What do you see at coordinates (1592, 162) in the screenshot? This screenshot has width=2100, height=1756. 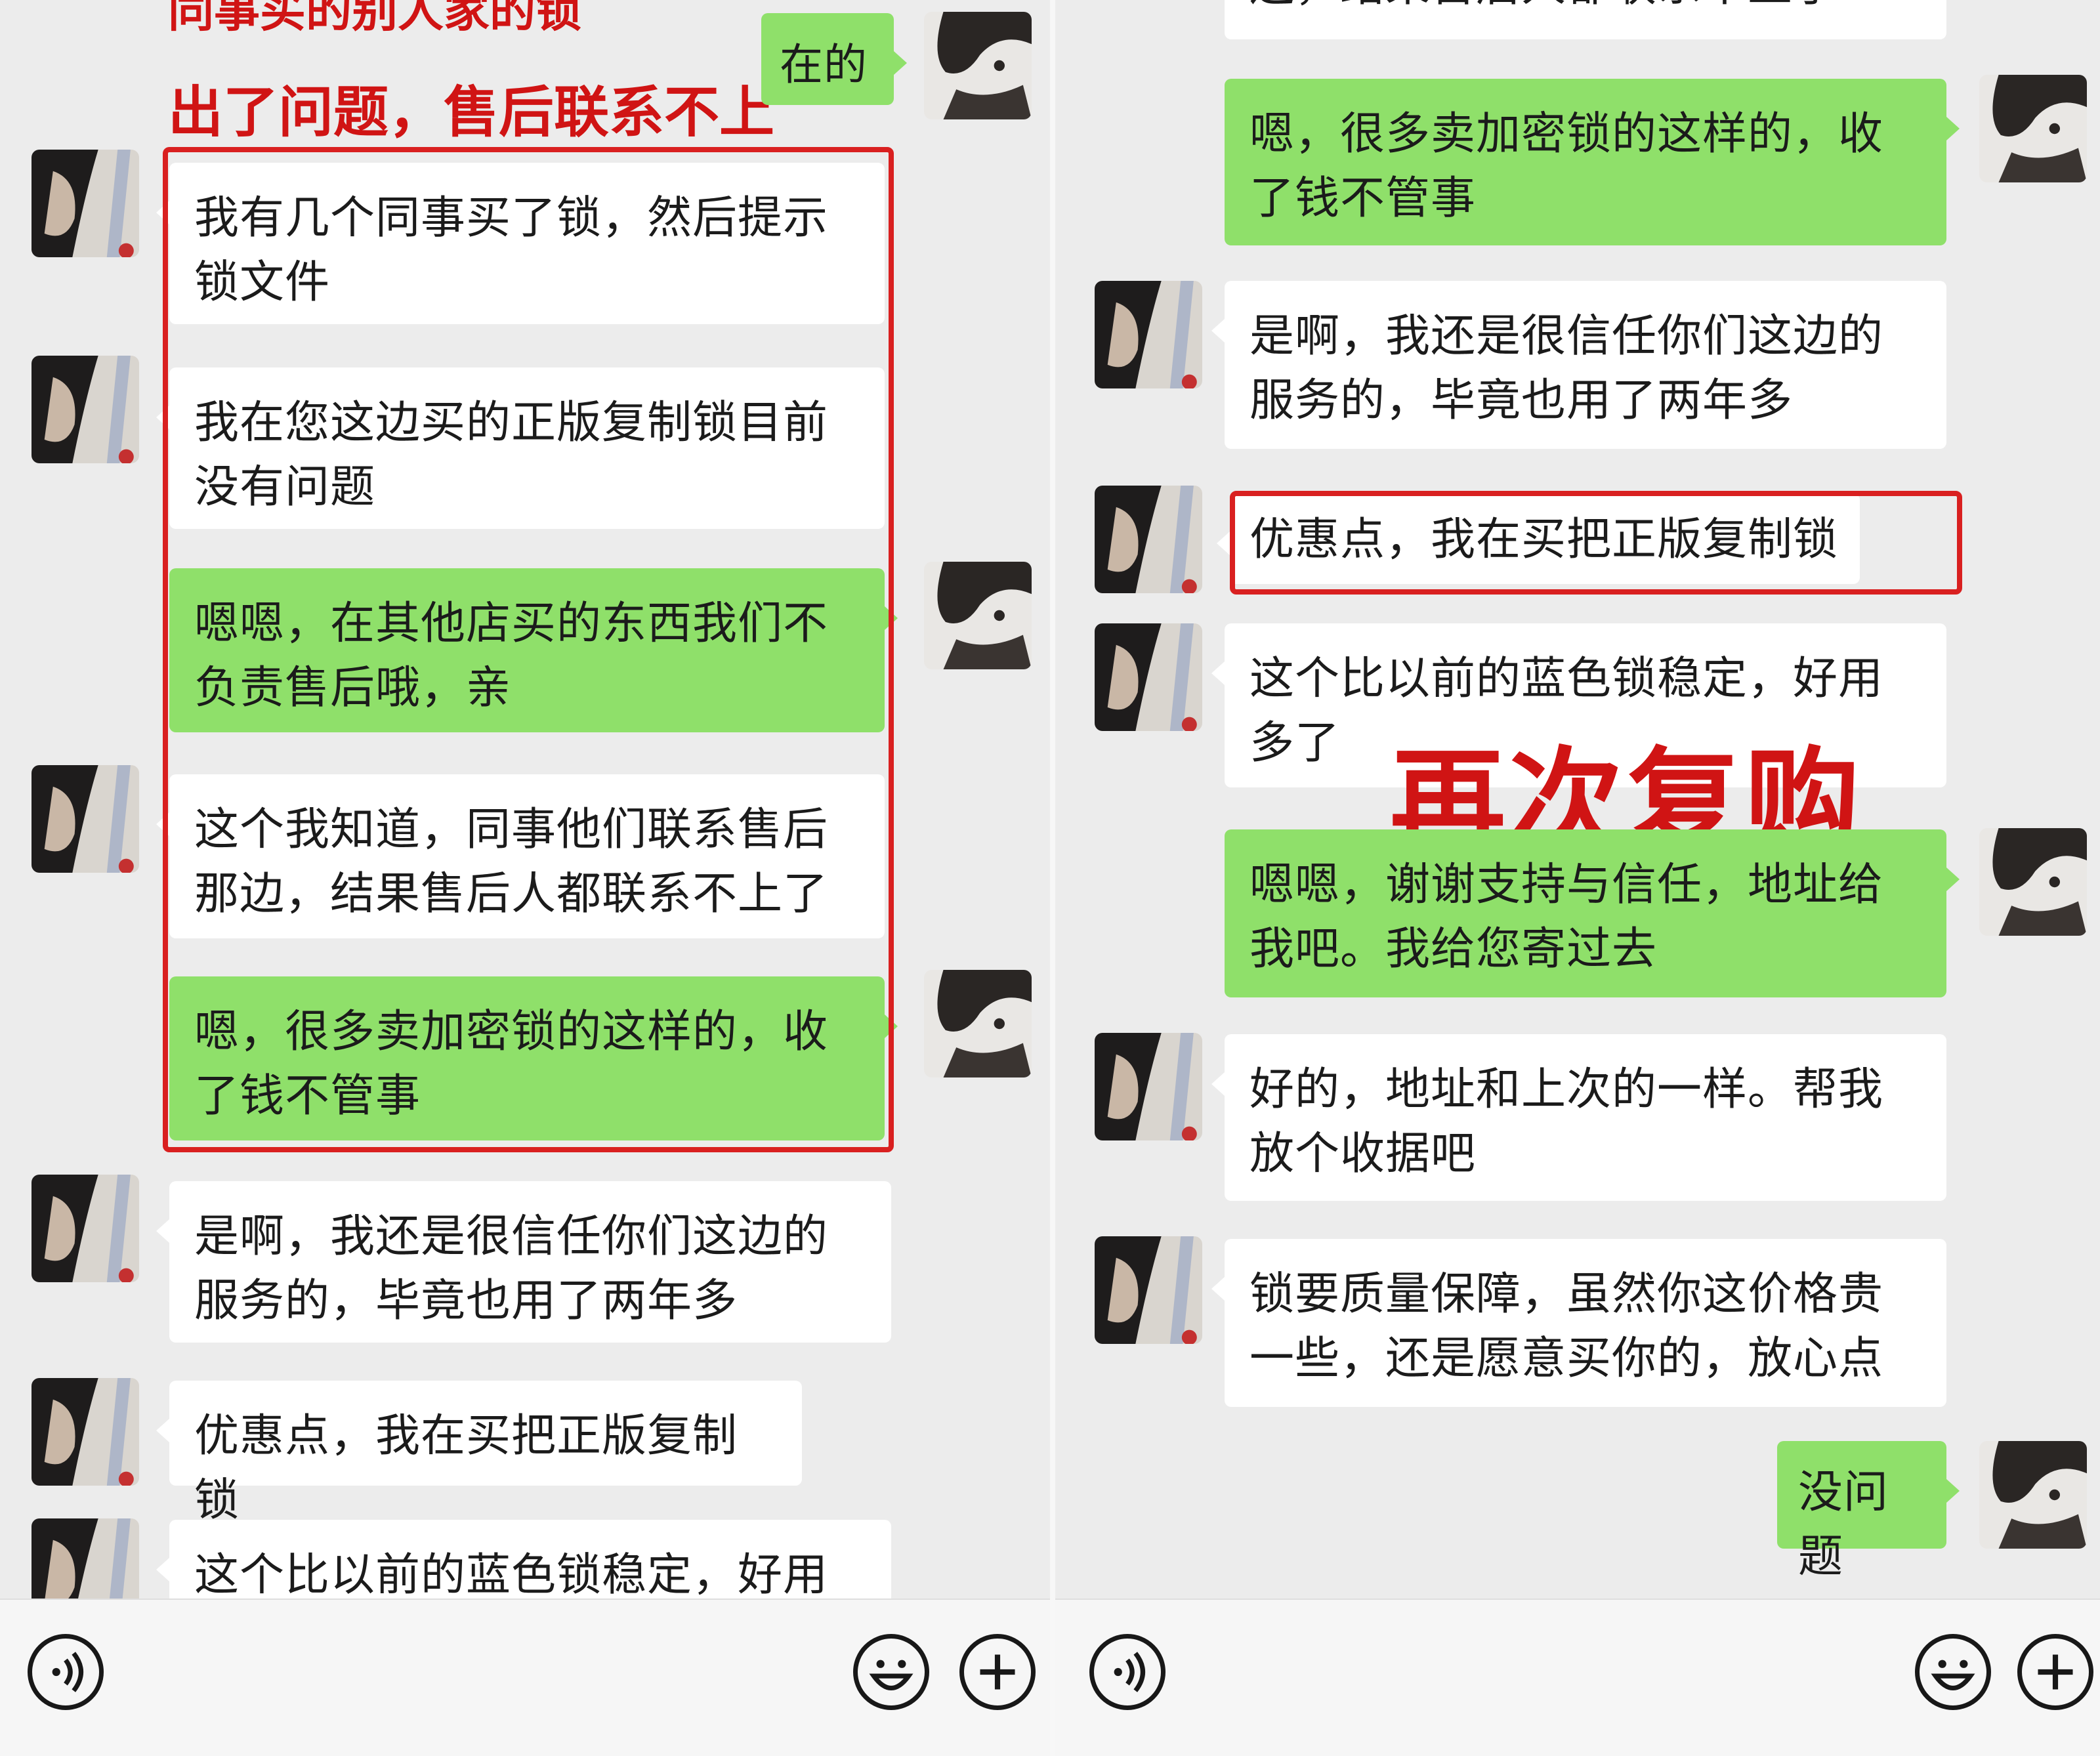 I see `message-bubble: 嗯，很多卖加密锁的这样的，收了钱不管事` at bounding box center [1592, 162].